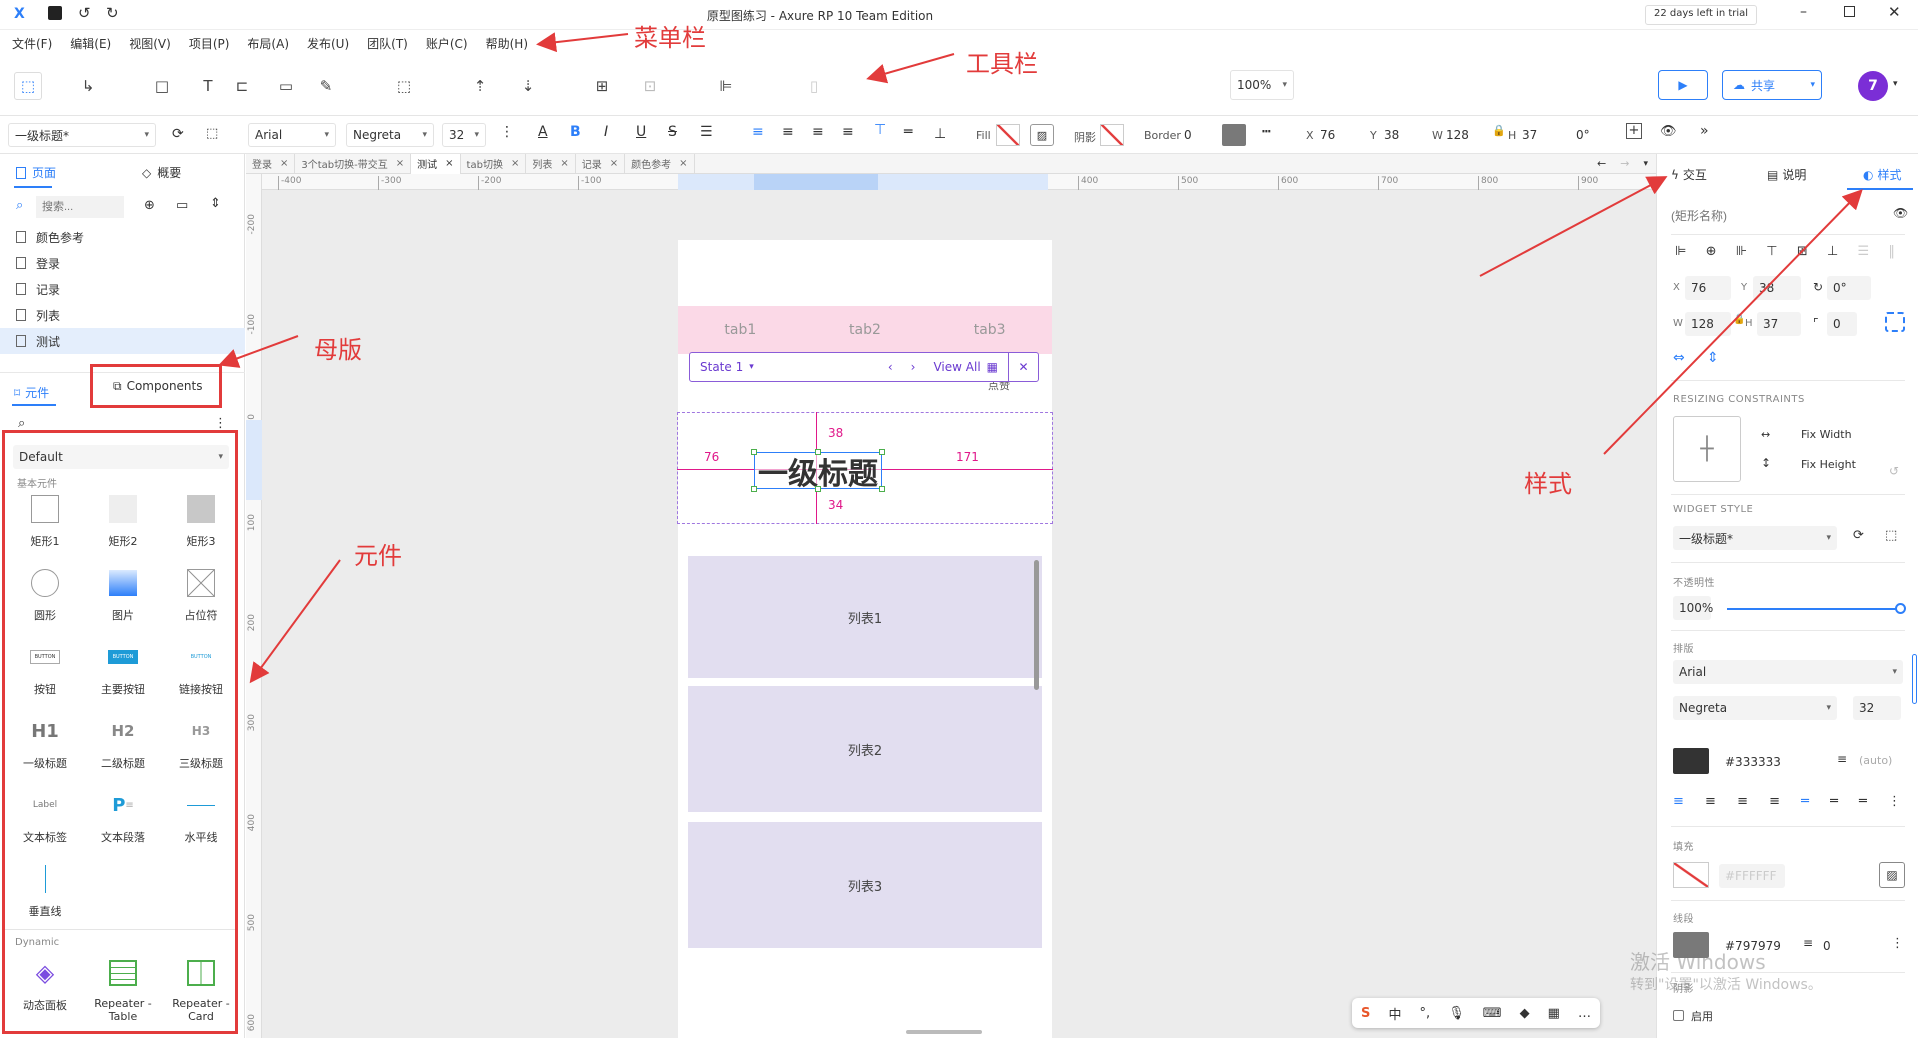 This screenshot has height=1038, width=1918. Describe the element at coordinates (436, 163) in the screenshot. I see `doc-tab-active: 测试 ×` at that location.